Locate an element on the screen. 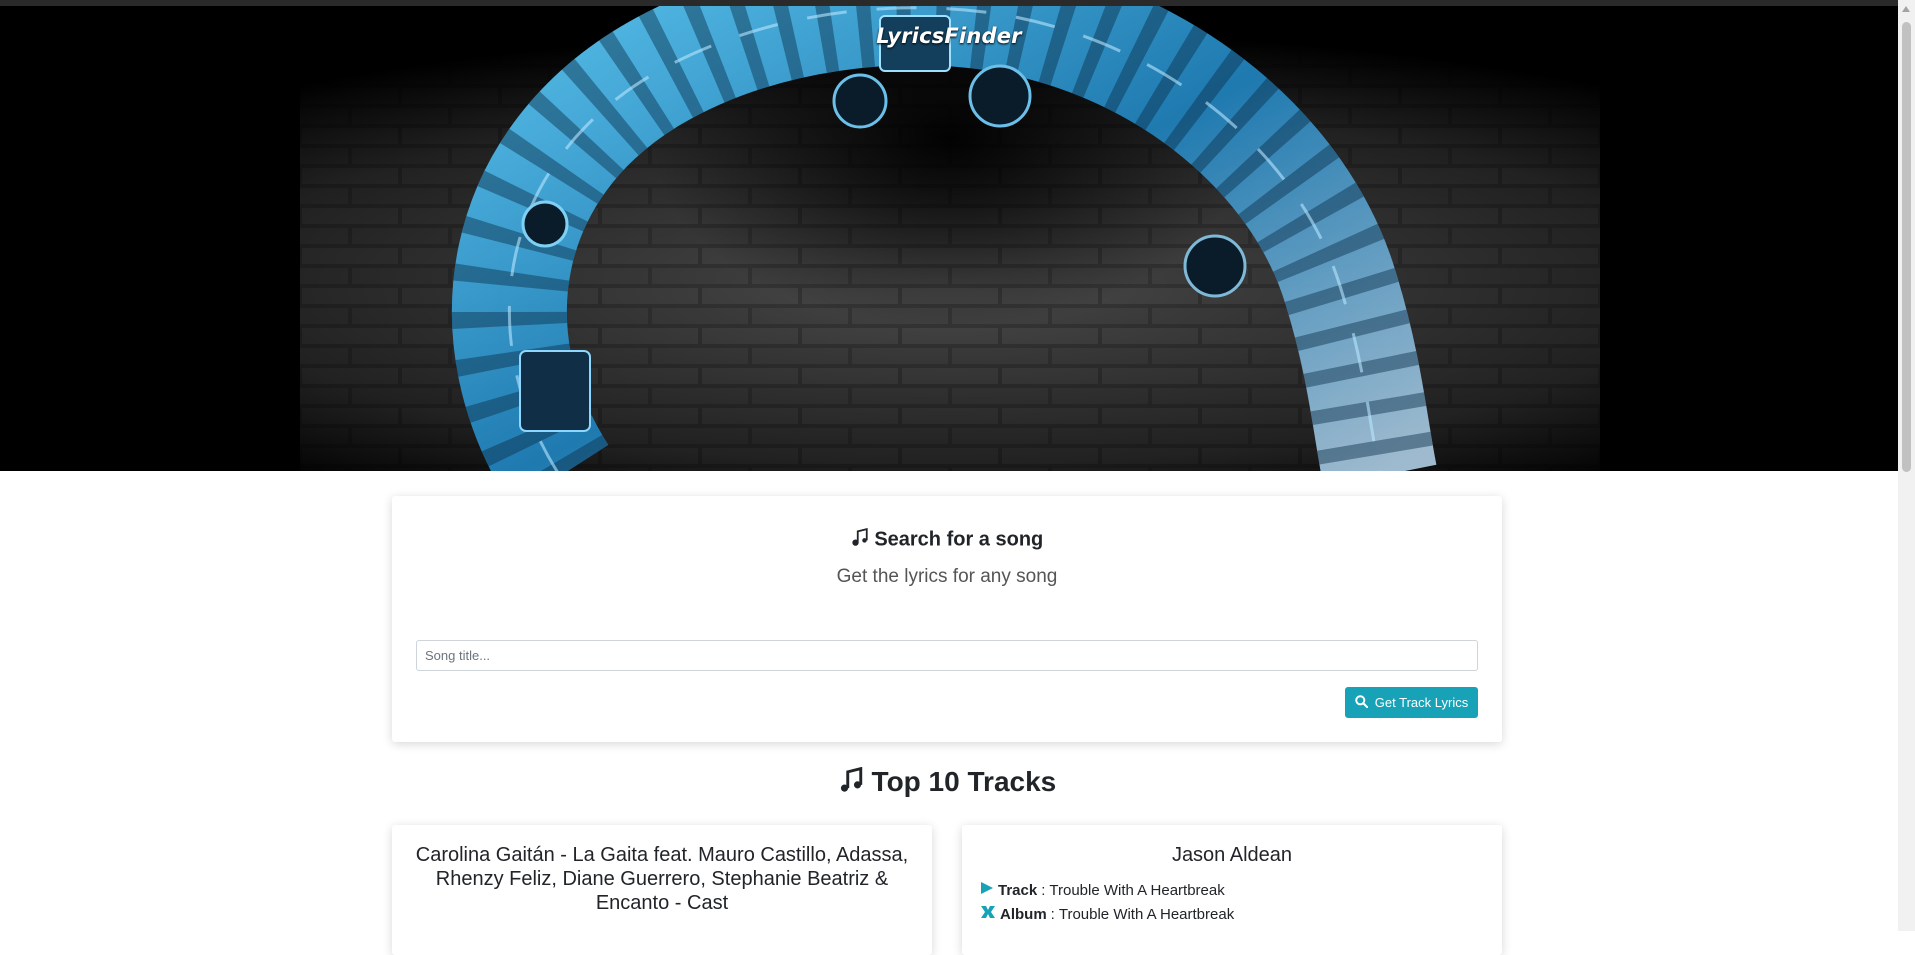  track-card-title: Jason Aldean is located at coordinates (1232, 855).